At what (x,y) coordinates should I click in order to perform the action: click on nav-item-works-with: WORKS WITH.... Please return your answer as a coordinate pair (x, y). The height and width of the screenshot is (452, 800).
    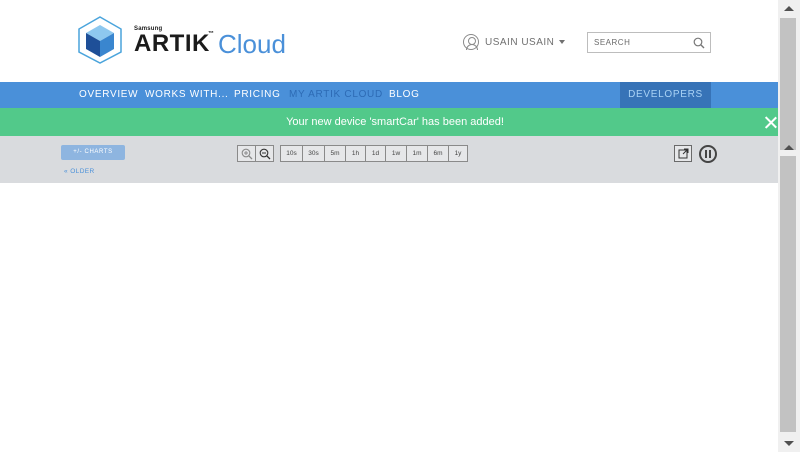
    Looking at the image, I should click on (187, 95).